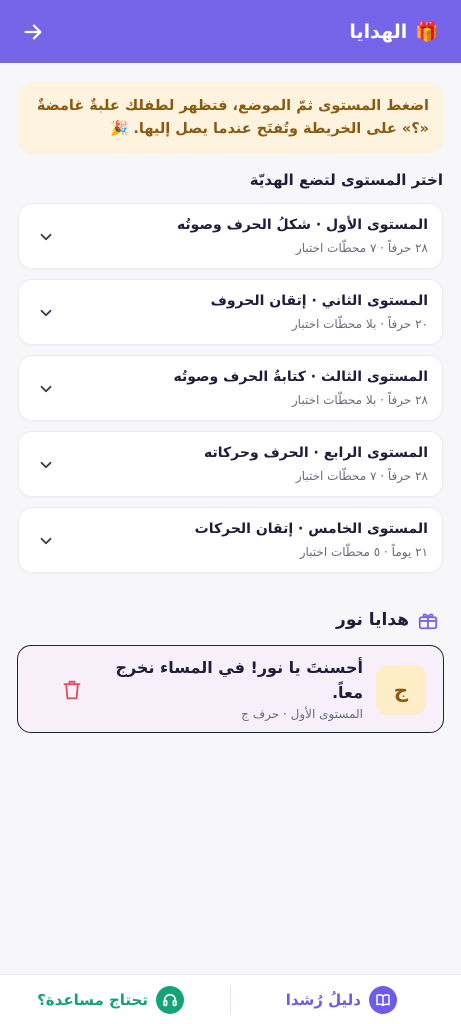  I want to click on level-title: المستوى الخامس · إتقان الحركات, so click(311, 529).